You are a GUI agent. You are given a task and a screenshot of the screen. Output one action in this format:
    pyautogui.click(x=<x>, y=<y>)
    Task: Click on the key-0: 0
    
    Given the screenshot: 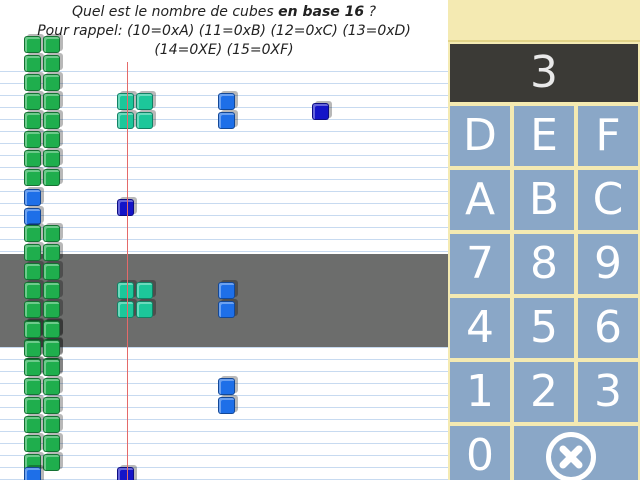 What is the action you would take?
    pyautogui.click(x=480, y=453)
    